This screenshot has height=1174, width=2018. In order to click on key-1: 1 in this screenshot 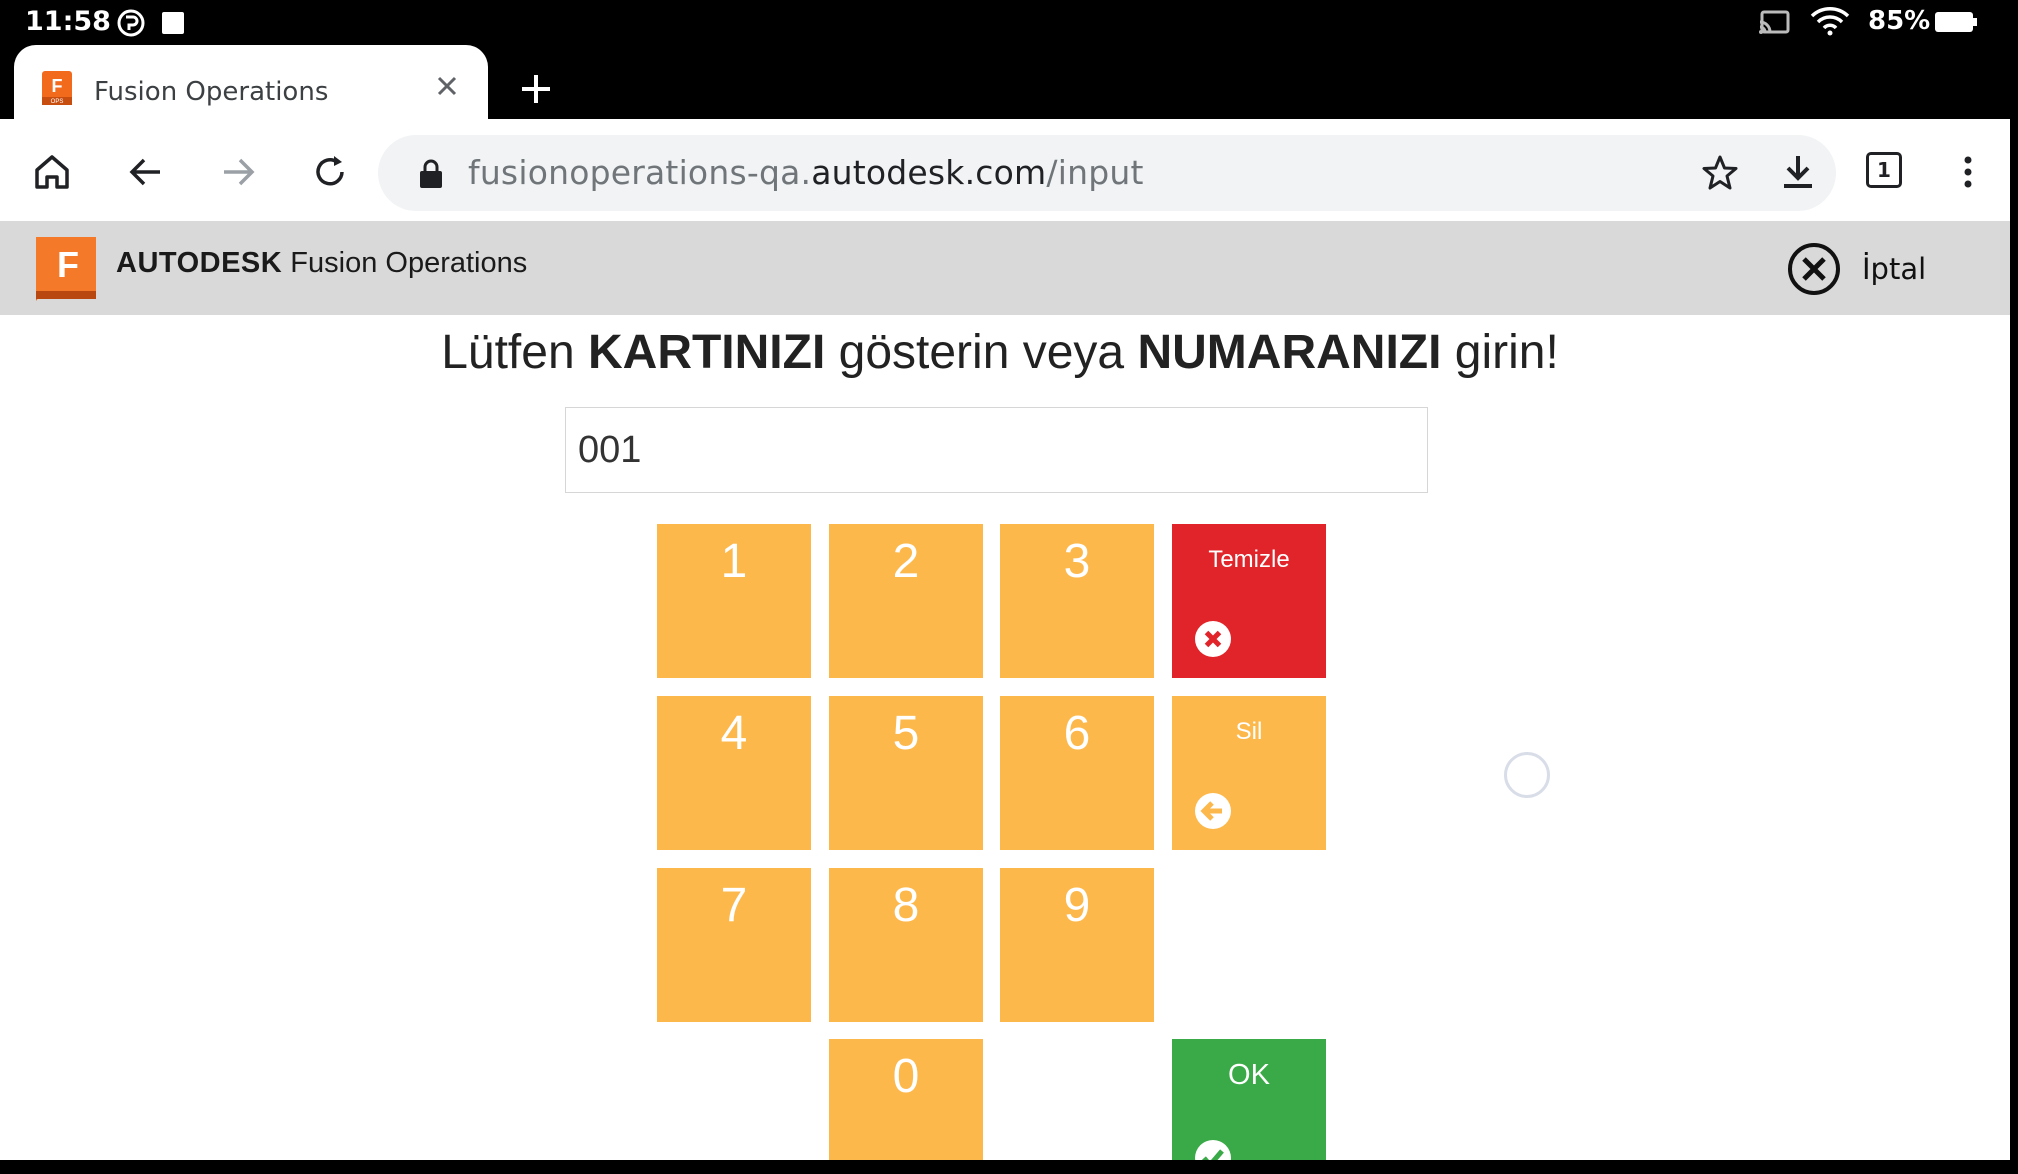, I will do `click(734, 601)`.